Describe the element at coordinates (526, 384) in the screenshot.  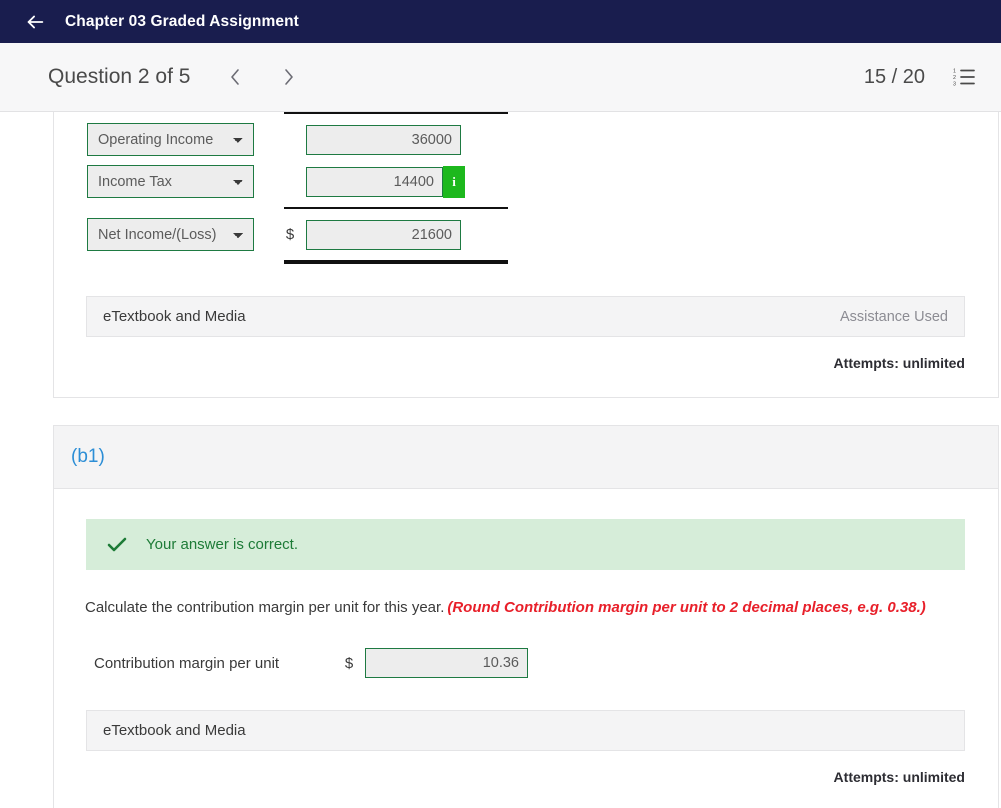
I see `card-bottom-padding-a` at that location.